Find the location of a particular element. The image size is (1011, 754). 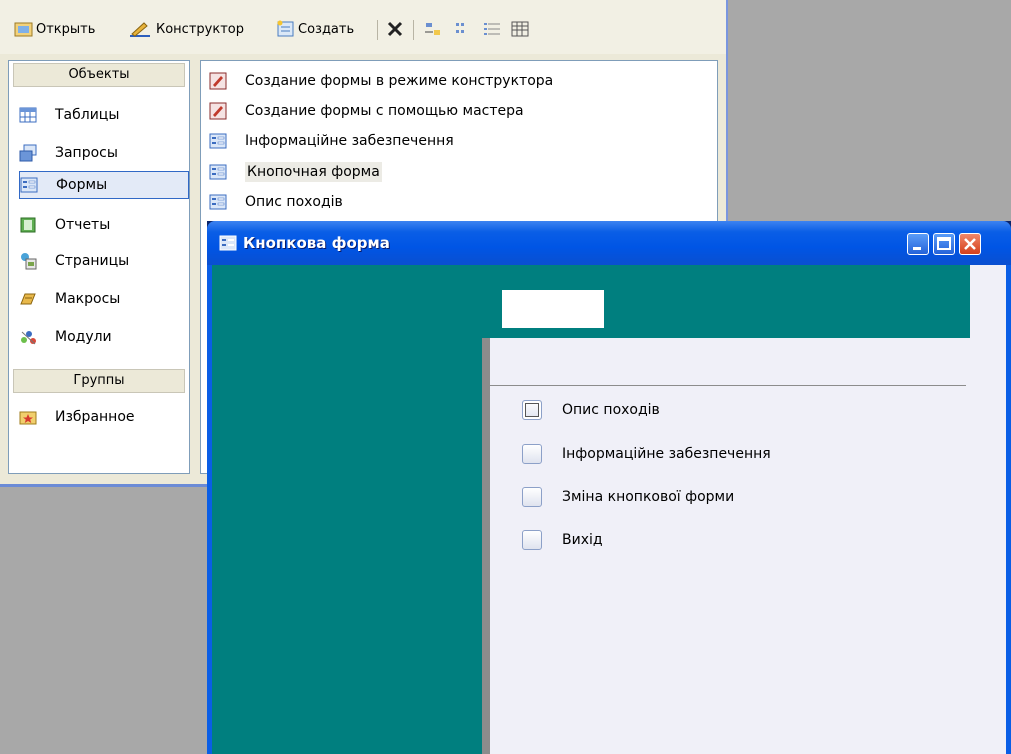

designer-button-label: Конструктор is located at coordinates (200, 29).